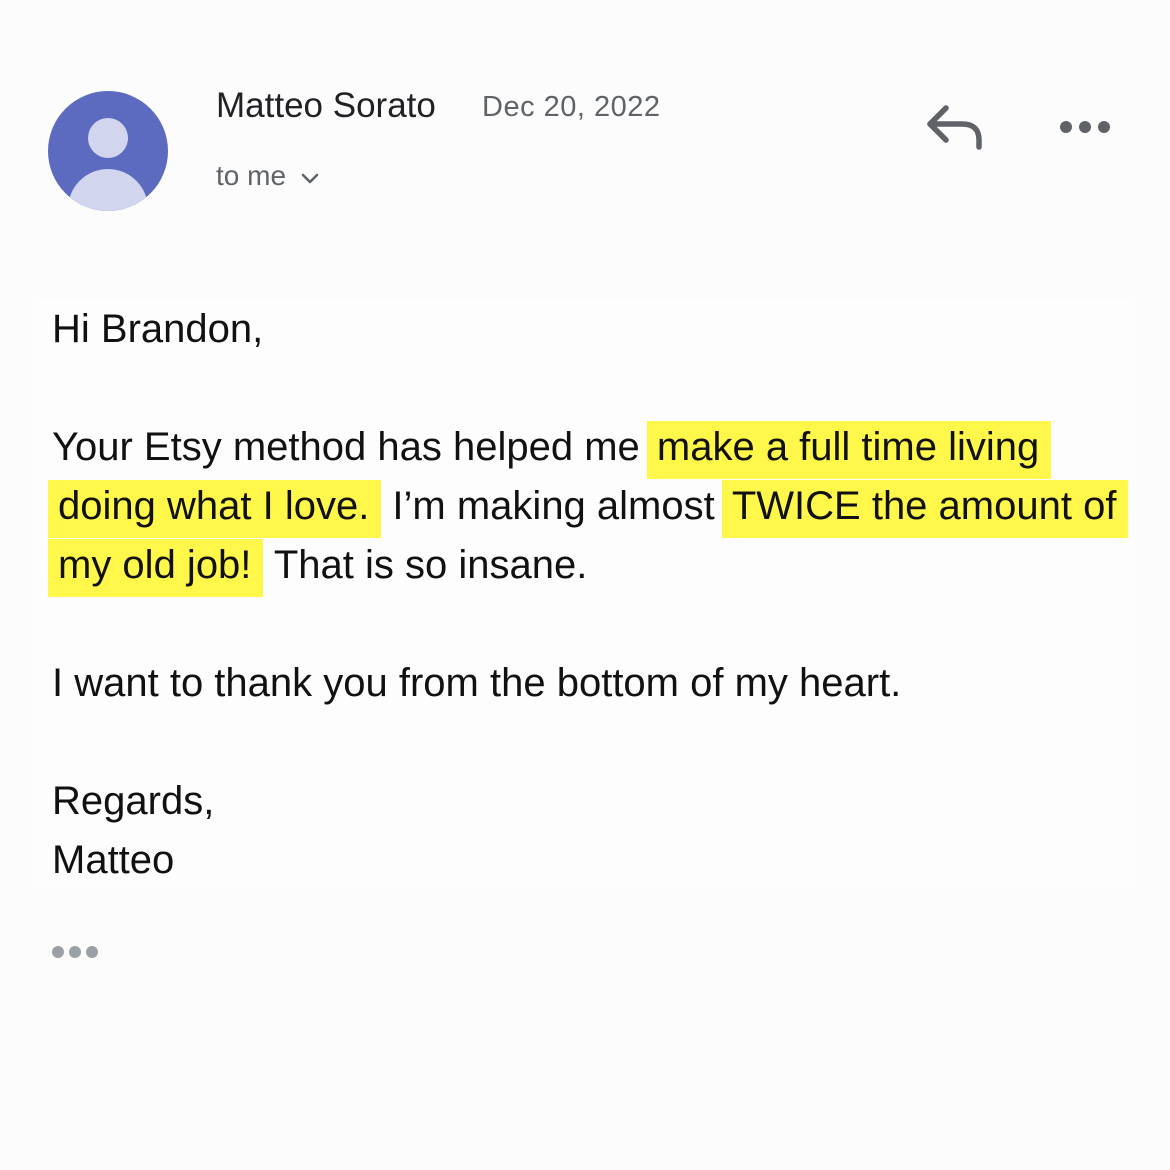 Image resolution: width=1170 pixels, height=1170 pixels. Describe the element at coordinates (326, 106) in the screenshot. I see `sender-name: Matteo Sorato` at that location.